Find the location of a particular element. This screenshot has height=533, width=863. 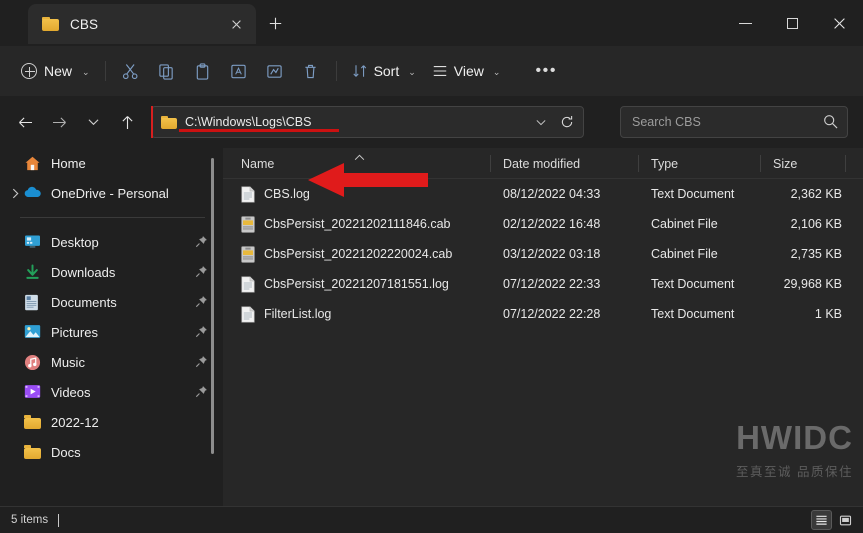

overflow-icon: ••• is located at coordinates (546, 70).